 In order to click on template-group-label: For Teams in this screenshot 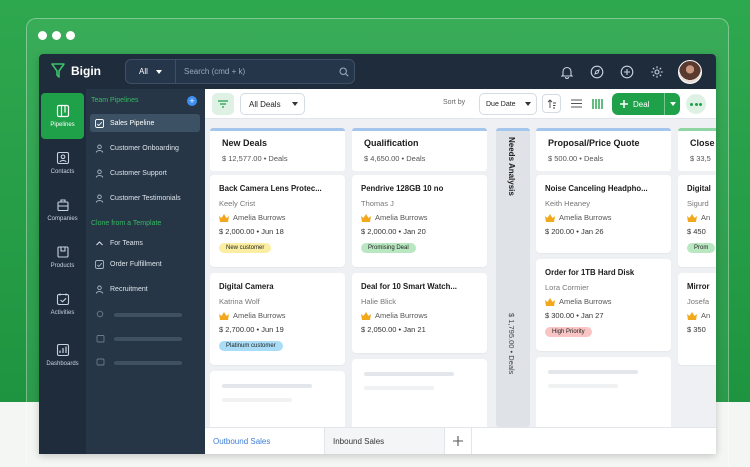, I will do `click(126, 243)`.